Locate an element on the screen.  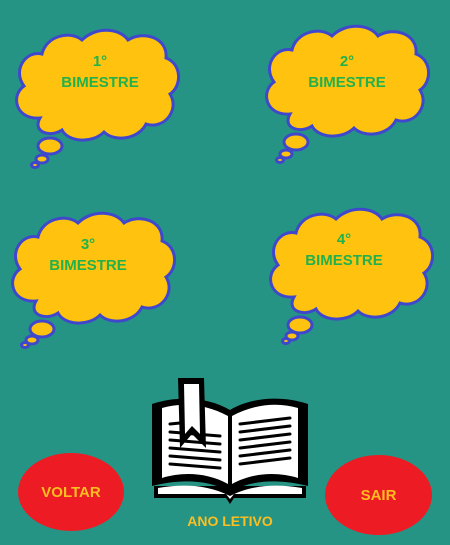
open-book-icon is located at coordinates (230, 440).